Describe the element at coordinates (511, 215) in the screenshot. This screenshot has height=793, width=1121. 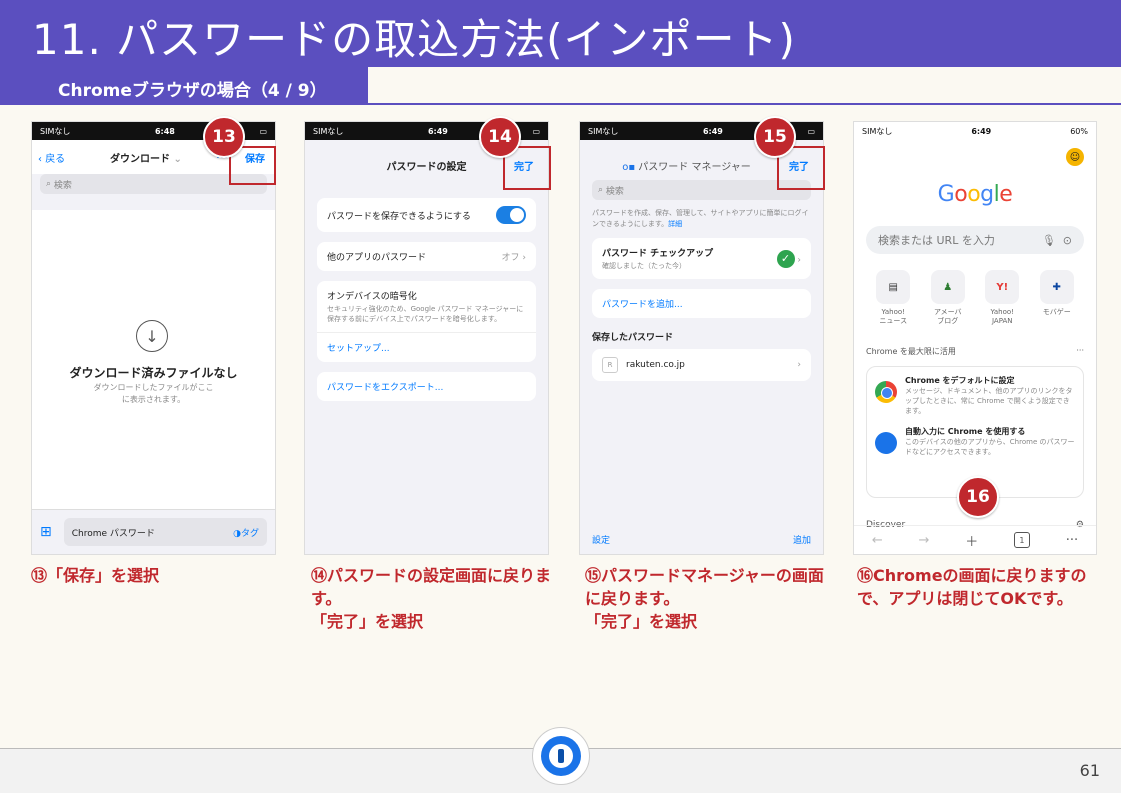
I see `autofill-toggle` at that location.